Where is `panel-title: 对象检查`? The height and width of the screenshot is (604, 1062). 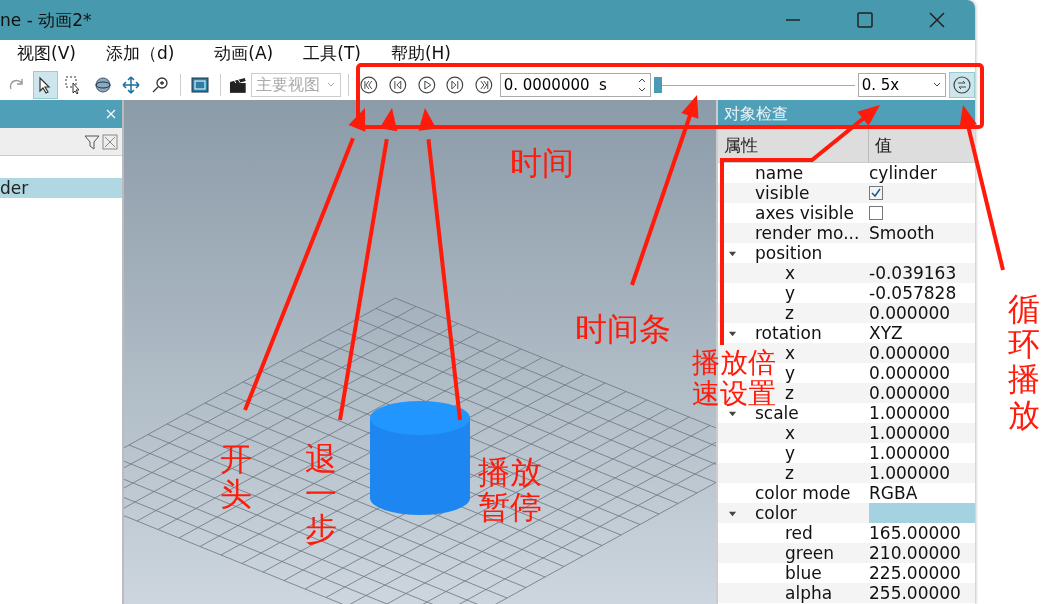 panel-title: 对象检查 is located at coordinates (756, 114).